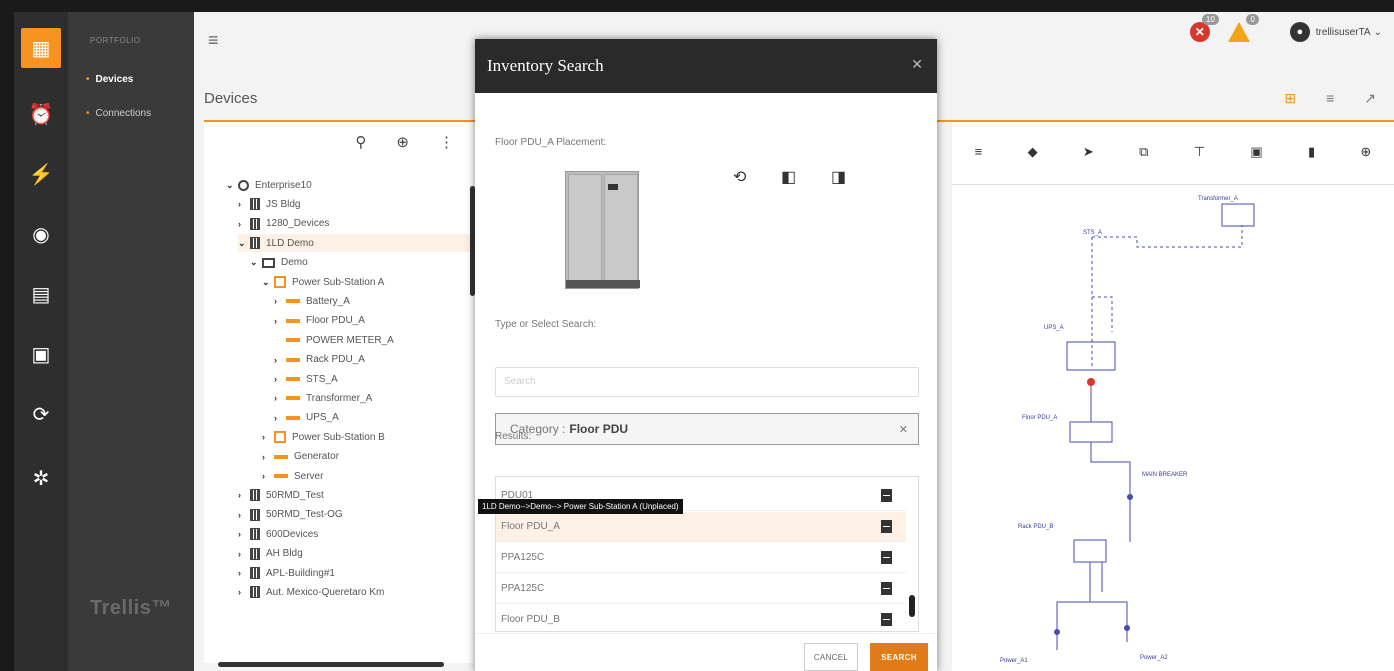 The width and height of the screenshot is (1394, 671). I want to click on cancel-button: CANCEL, so click(831, 657).